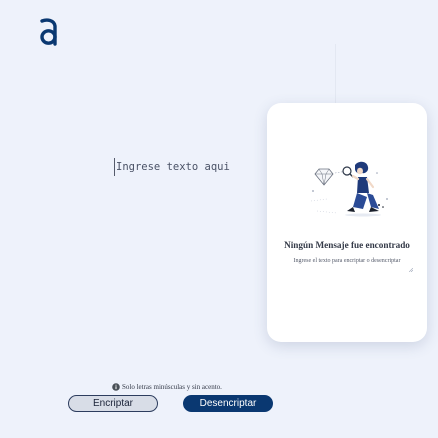 The image size is (438, 438). What do you see at coordinates (172, 387) in the screenshot?
I see `hint-text: Solo letras minúsculas y sin acento.` at bounding box center [172, 387].